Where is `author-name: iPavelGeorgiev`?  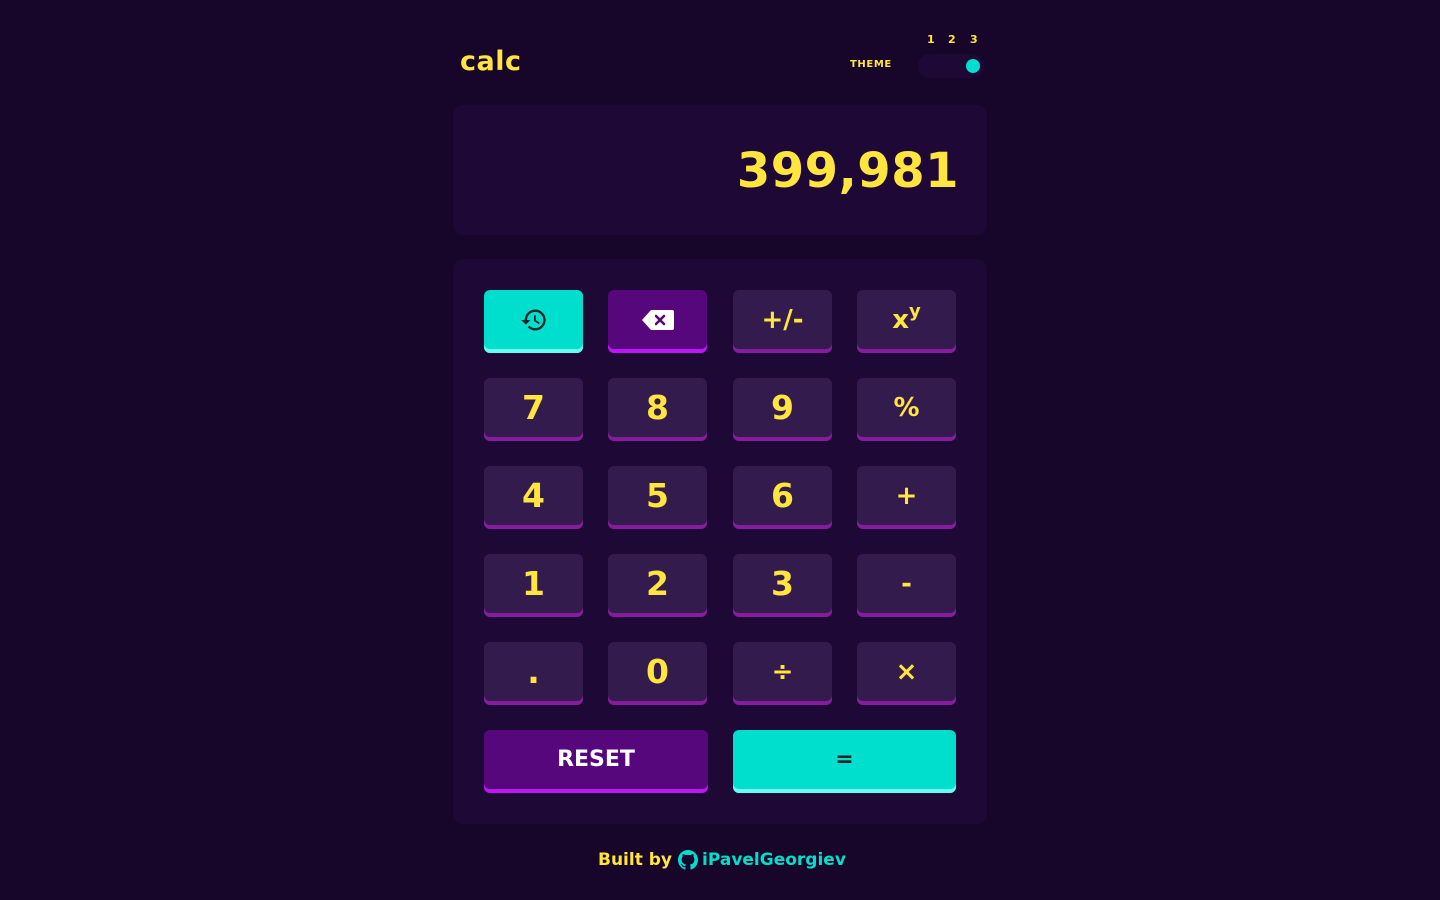 author-name: iPavelGeorgiev is located at coordinates (774, 860).